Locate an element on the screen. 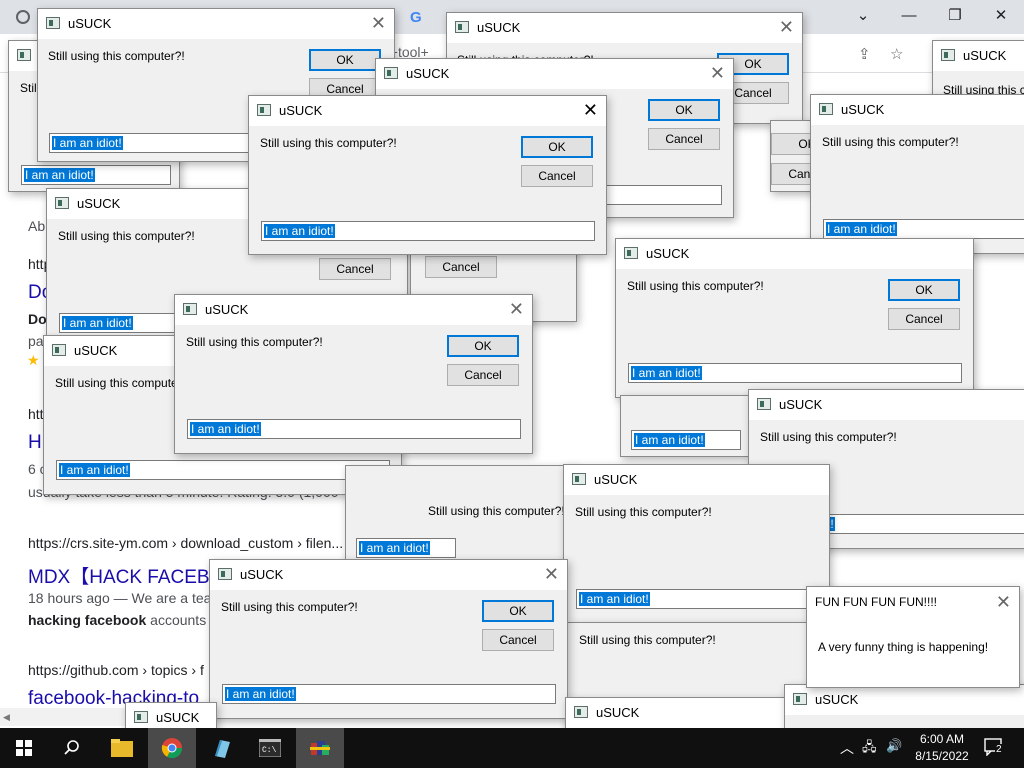  maximize-button: ❐ is located at coordinates (955, 15).